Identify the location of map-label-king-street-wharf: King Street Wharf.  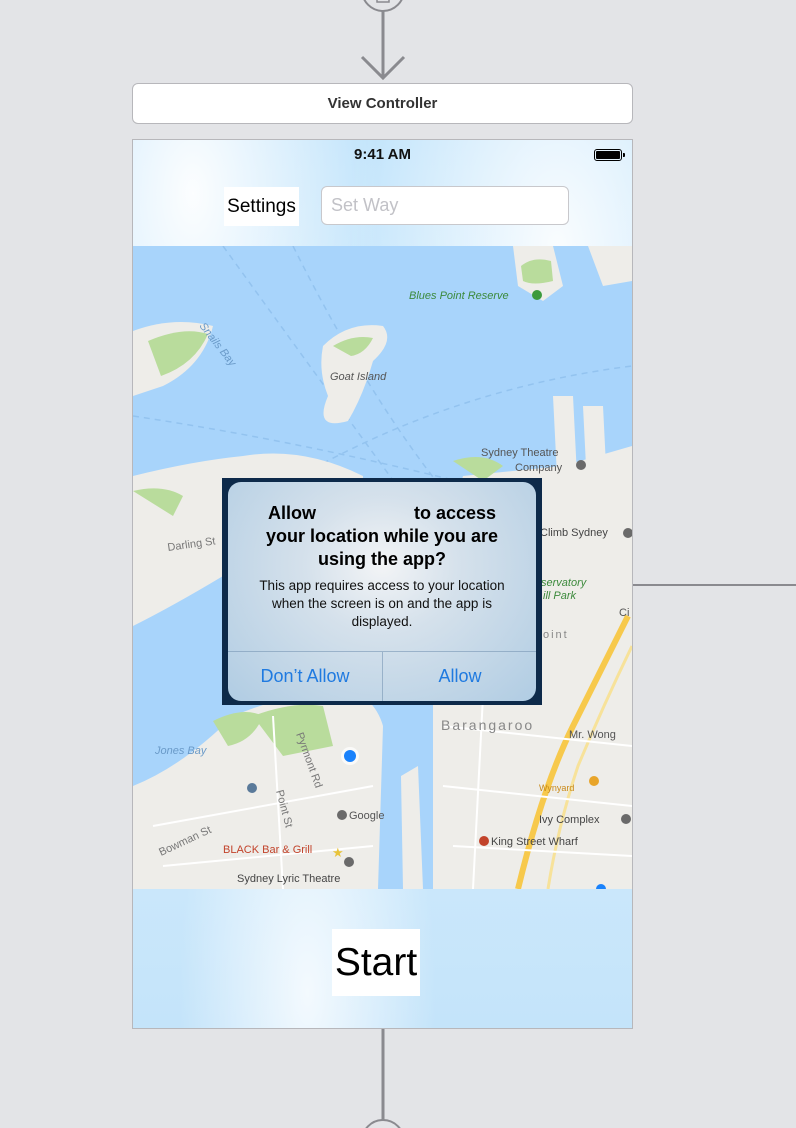
(535, 842).